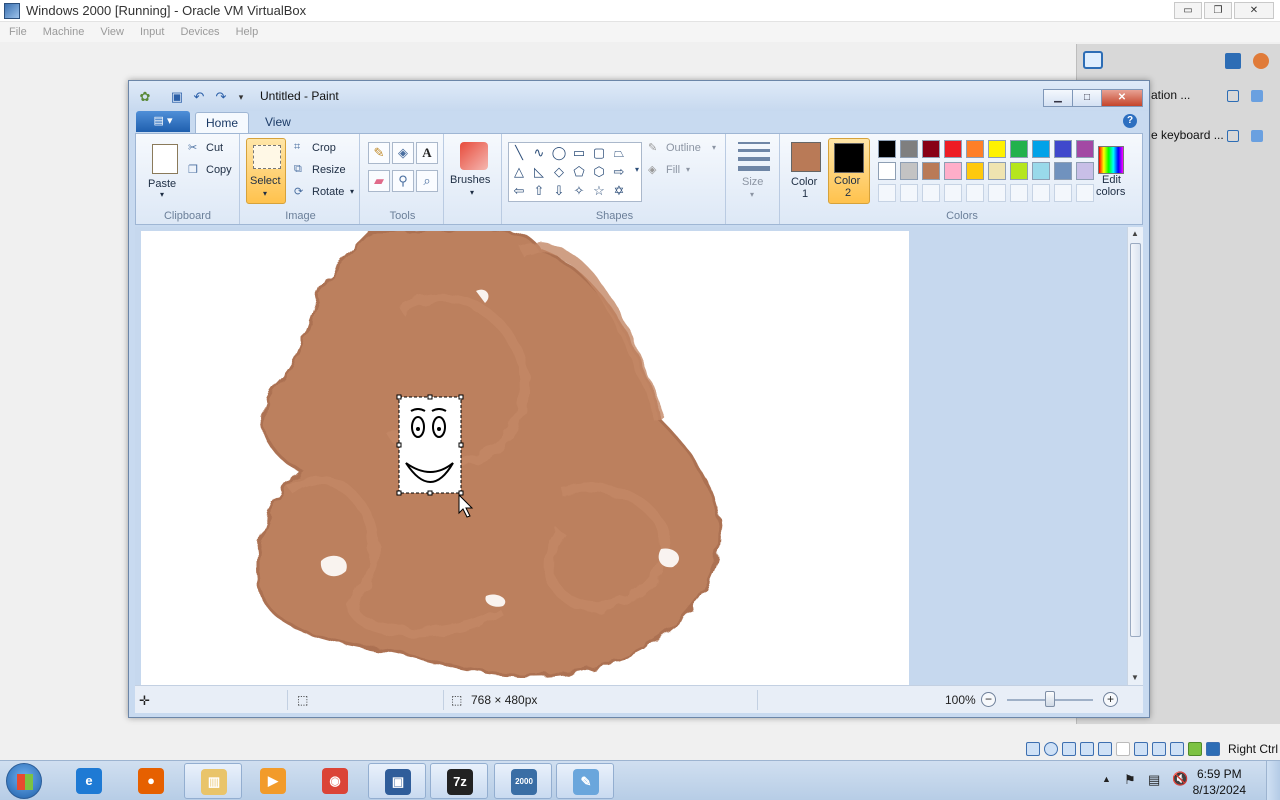 The image size is (1280, 800). What do you see at coordinates (519, 153) in the screenshot?
I see `line-shape-icon: ╲` at bounding box center [519, 153].